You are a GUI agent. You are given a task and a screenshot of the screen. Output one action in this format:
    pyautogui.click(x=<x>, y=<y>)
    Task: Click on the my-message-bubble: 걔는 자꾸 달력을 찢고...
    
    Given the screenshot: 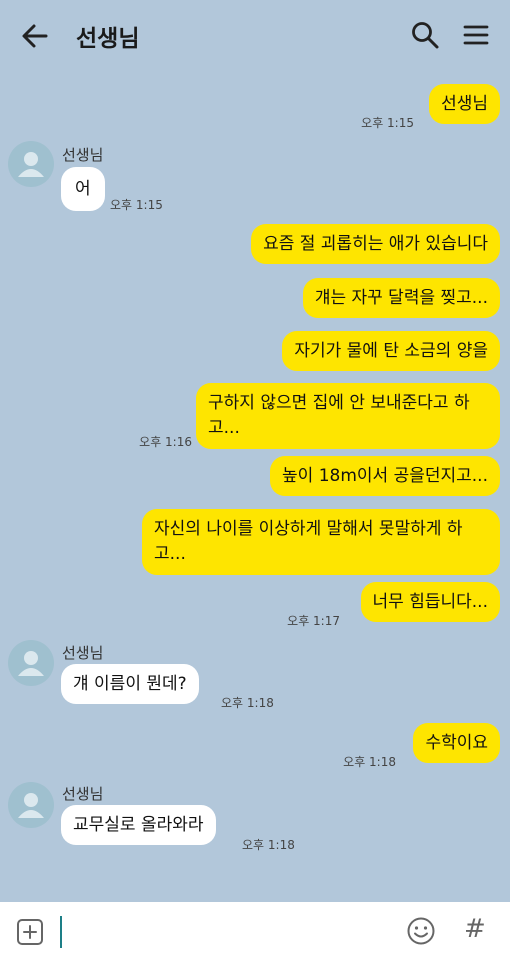 What is the action you would take?
    pyautogui.click(x=401, y=298)
    